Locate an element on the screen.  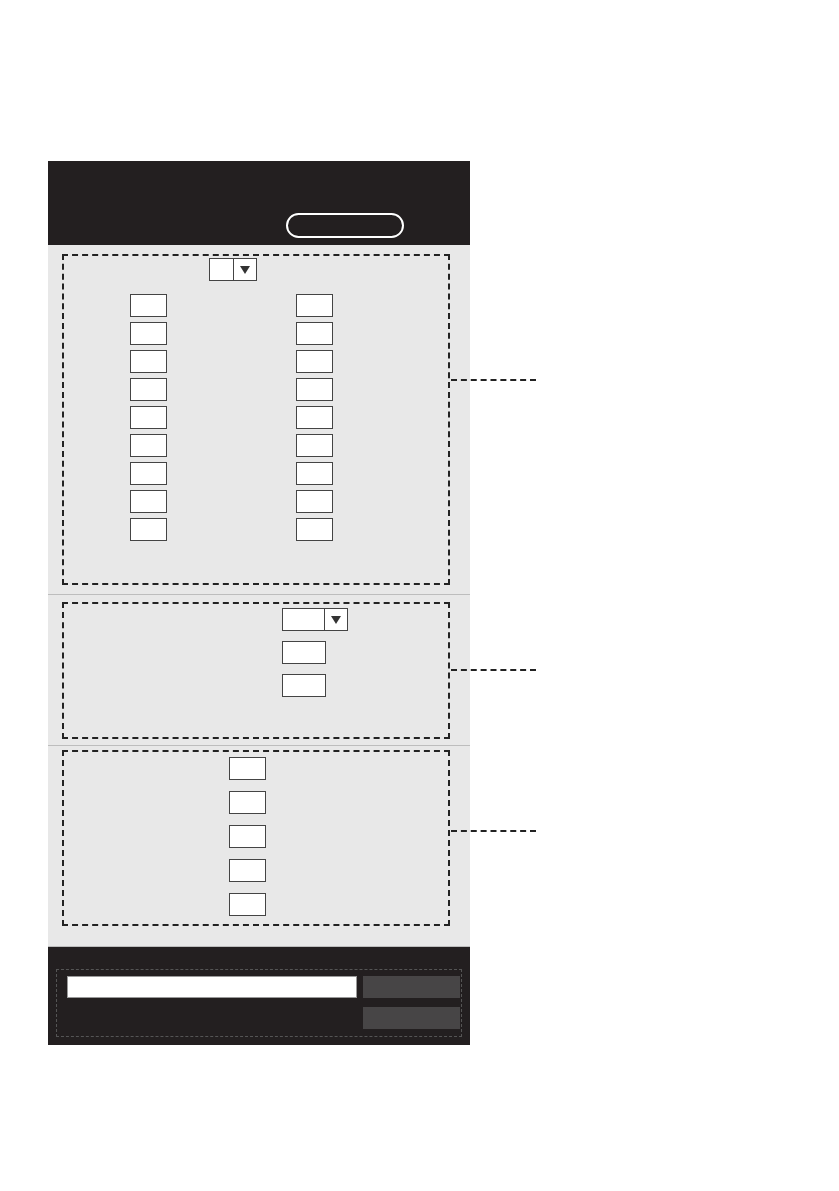
text-input-field is located at coordinates (212, 987).